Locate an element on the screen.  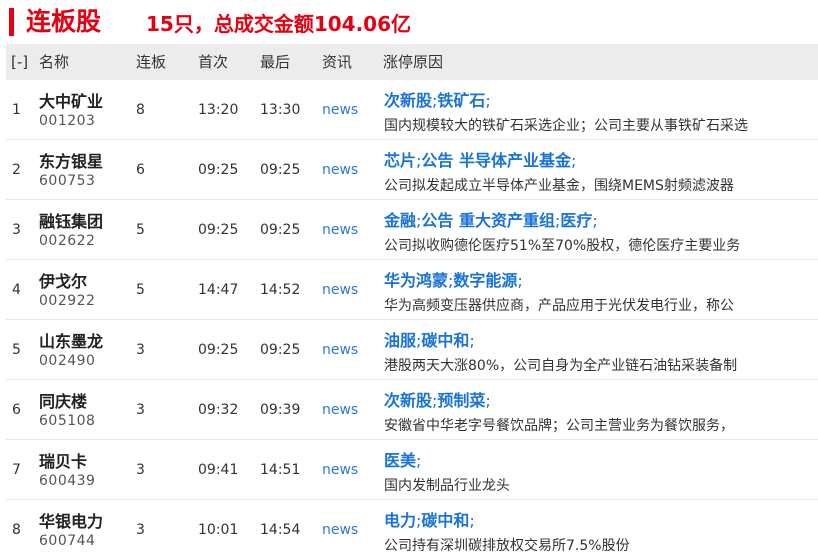
table-row: 7 瑞贝卡 600439 3 09:41 14:51 news 医美; 国内发制品行业龙头 is located at coordinates (412, 470).